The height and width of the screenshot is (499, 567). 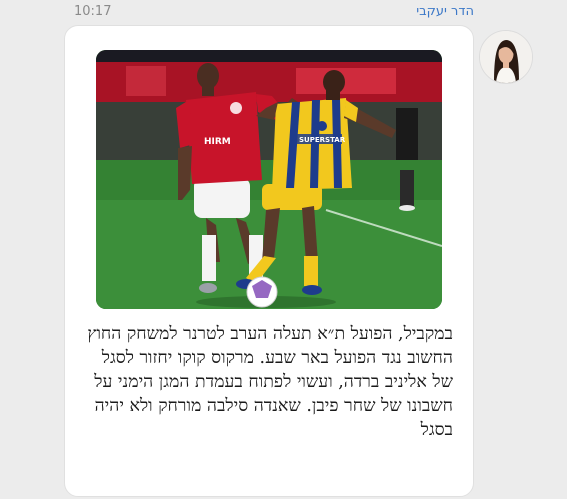 I want to click on sender-avatar, so click(x=506, y=57).